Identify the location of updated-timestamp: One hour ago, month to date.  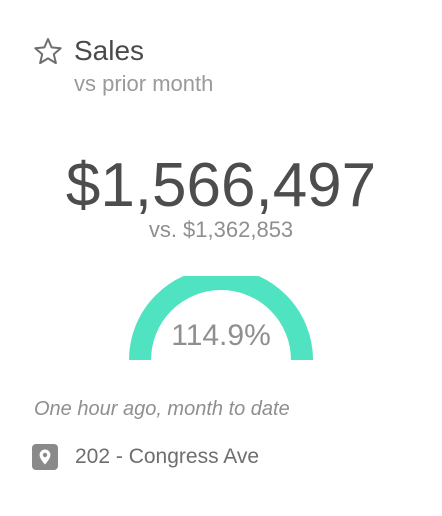
(162, 409).